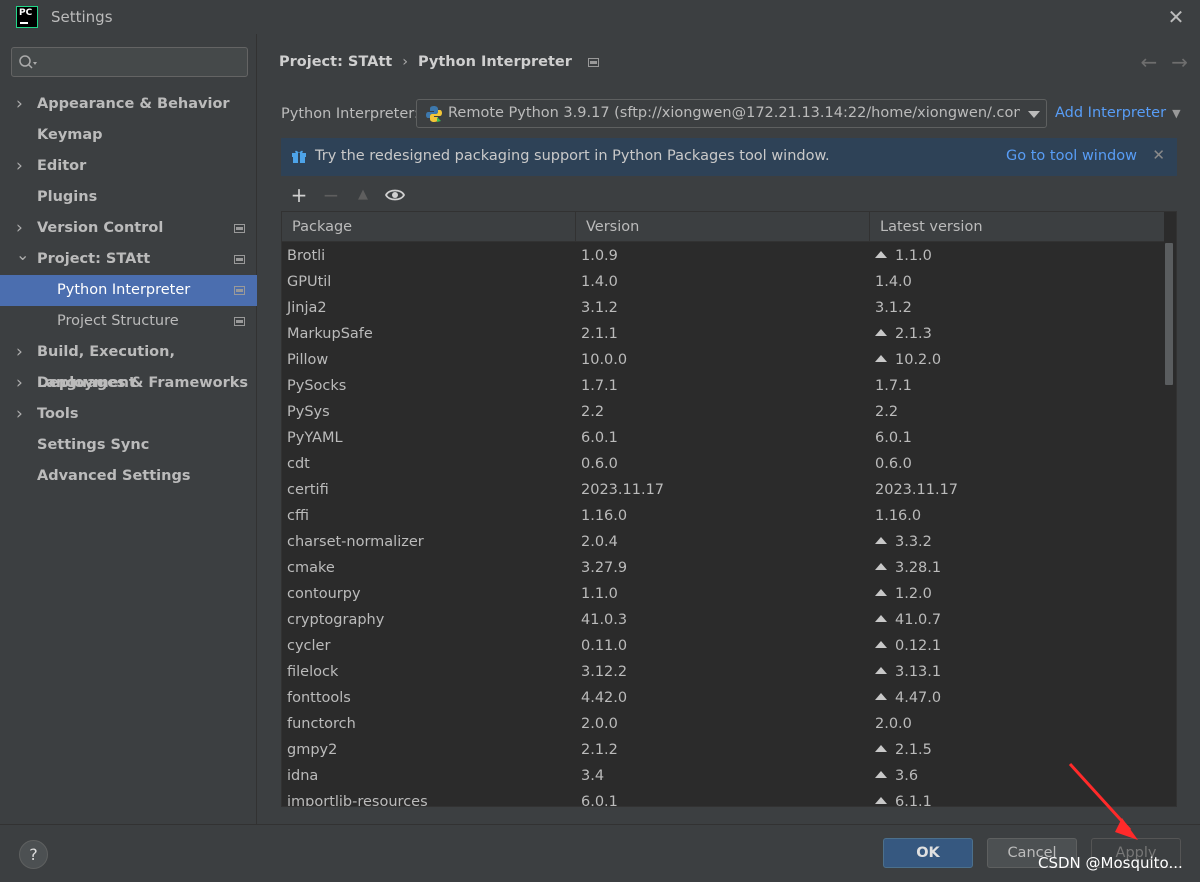  What do you see at coordinates (67, 197) in the screenshot?
I see `sidebar-item-label: Plugins` at bounding box center [67, 197].